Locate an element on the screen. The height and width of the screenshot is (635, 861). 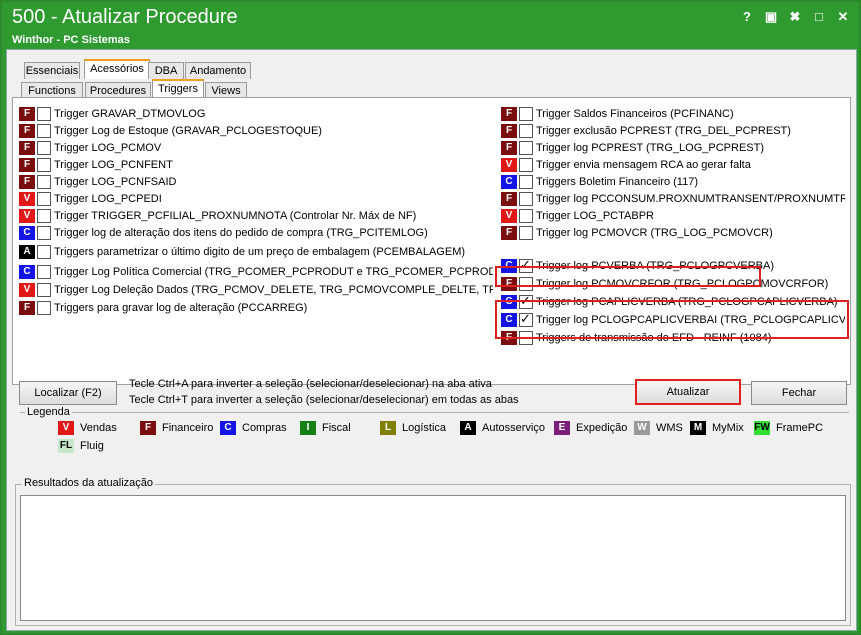
legend-item: W WMS is located at coordinates (658, 428).